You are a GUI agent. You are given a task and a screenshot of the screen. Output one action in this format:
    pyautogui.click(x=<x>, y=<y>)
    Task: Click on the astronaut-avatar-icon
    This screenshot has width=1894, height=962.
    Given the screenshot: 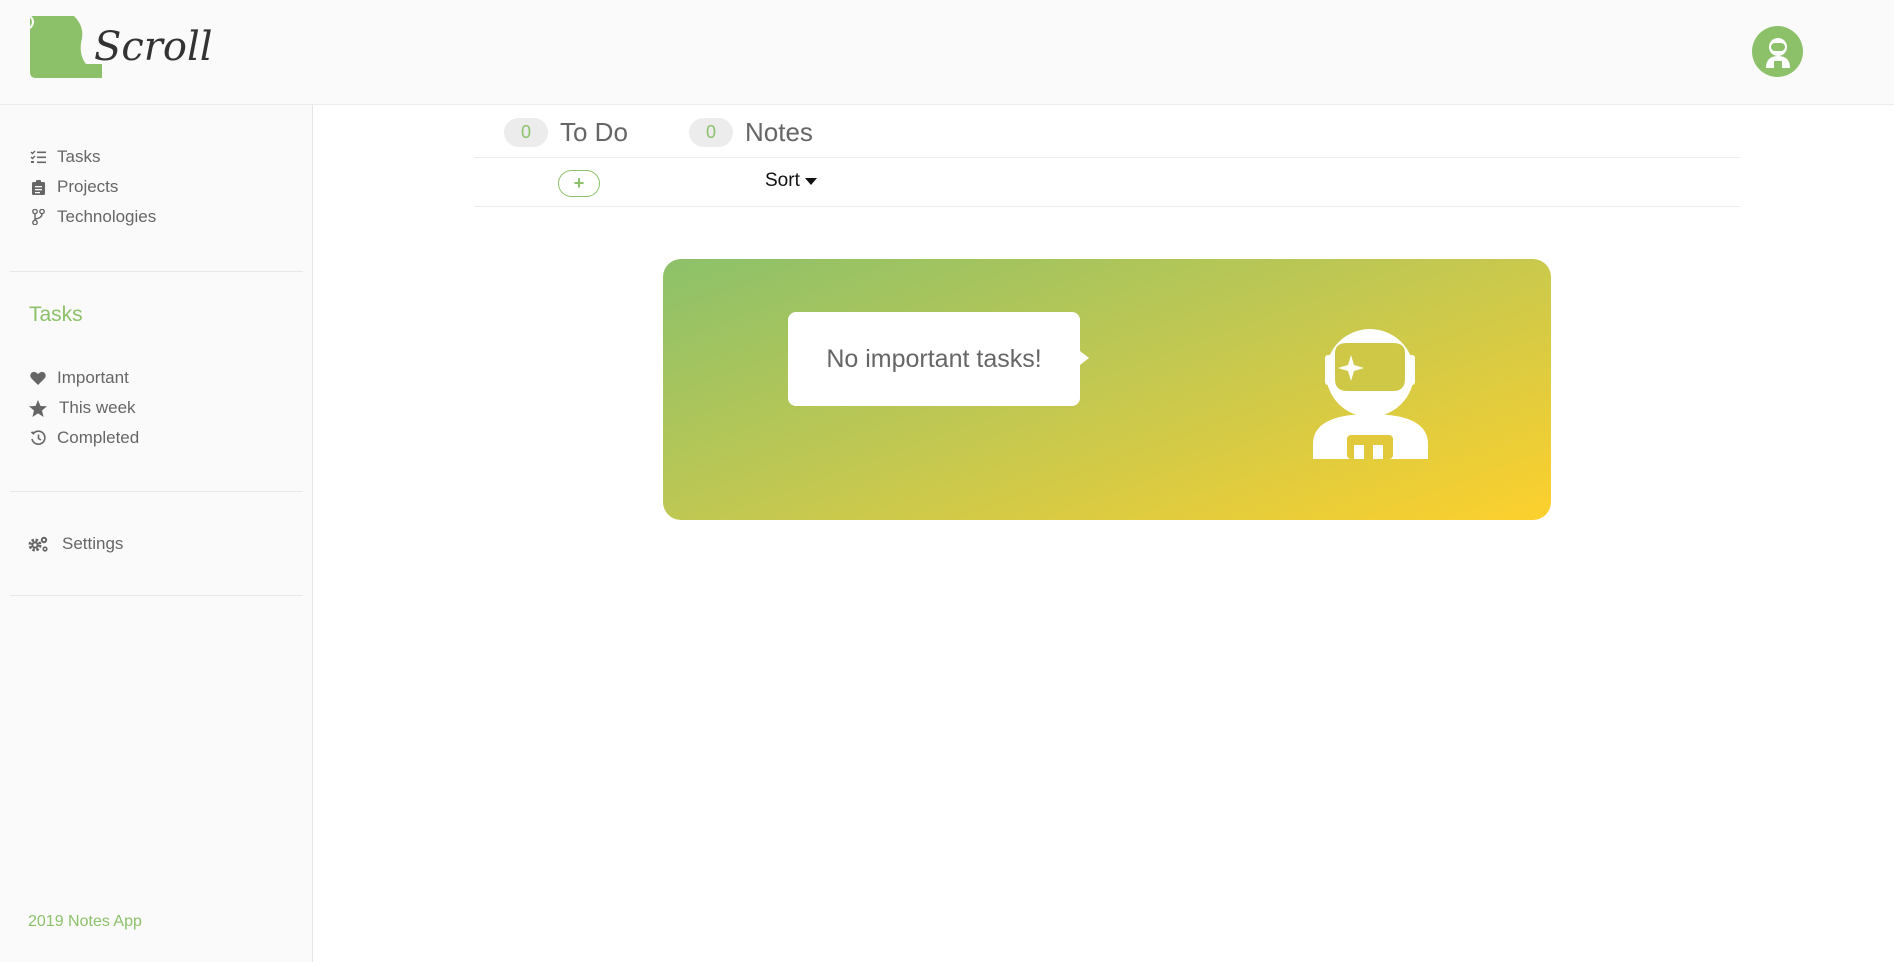 What is the action you would take?
    pyautogui.click(x=1777, y=52)
    